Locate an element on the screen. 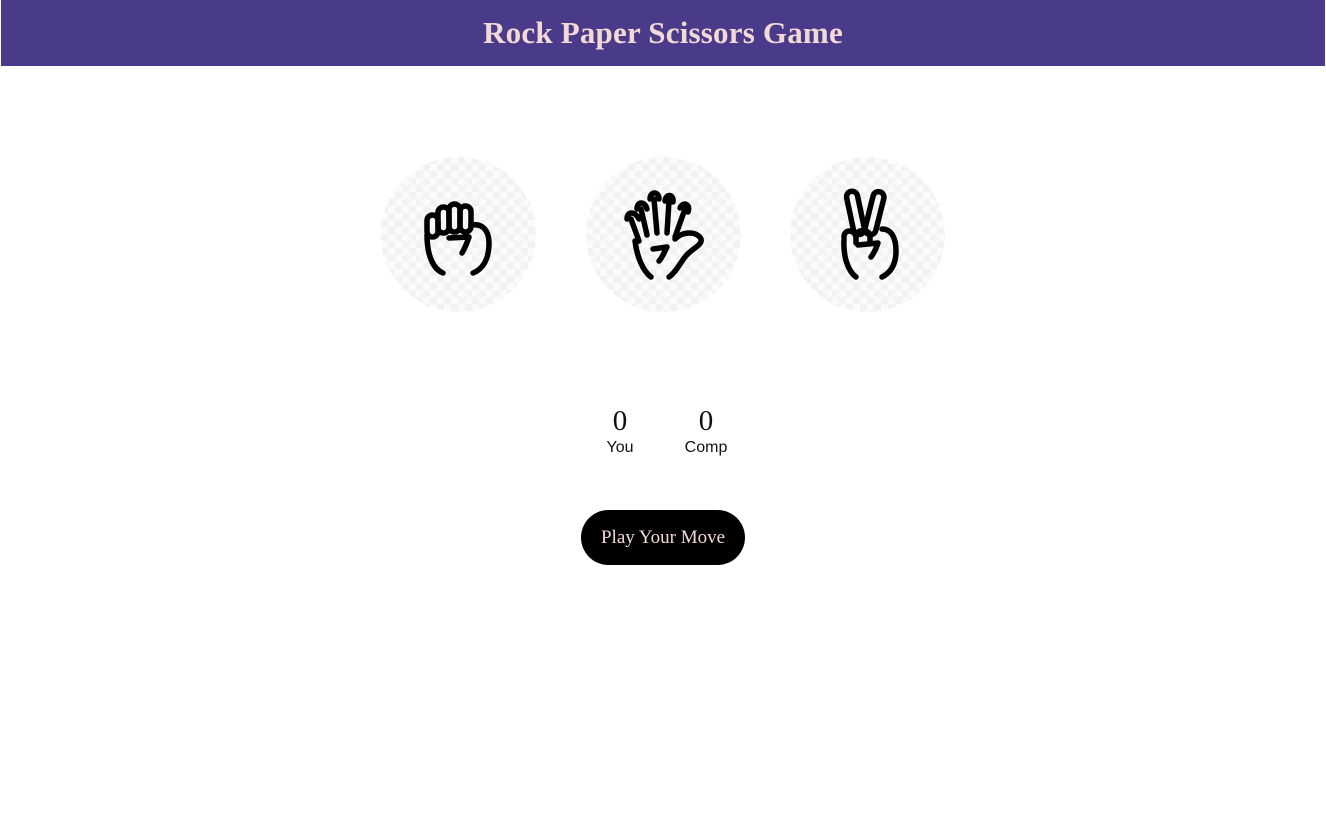  scissors-choice-button is located at coordinates (867, 234).